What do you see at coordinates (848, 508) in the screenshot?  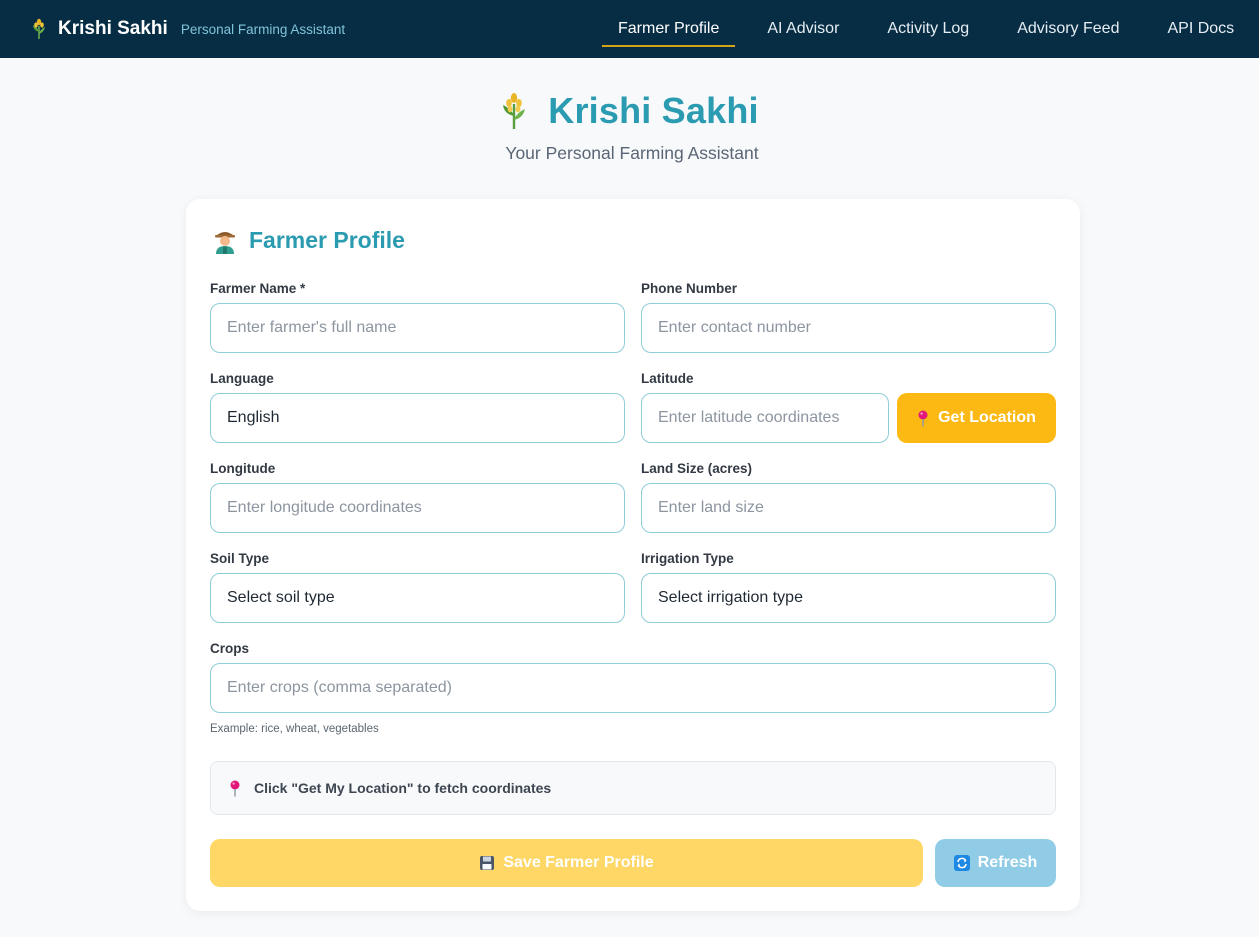 I see `land-size-input` at bounding box center [848, 508].